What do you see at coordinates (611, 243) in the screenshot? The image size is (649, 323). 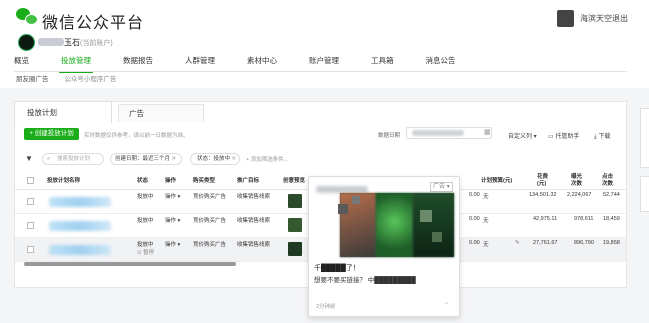 I see `row-clicks: 19,858` at bounding box center [611, 243].